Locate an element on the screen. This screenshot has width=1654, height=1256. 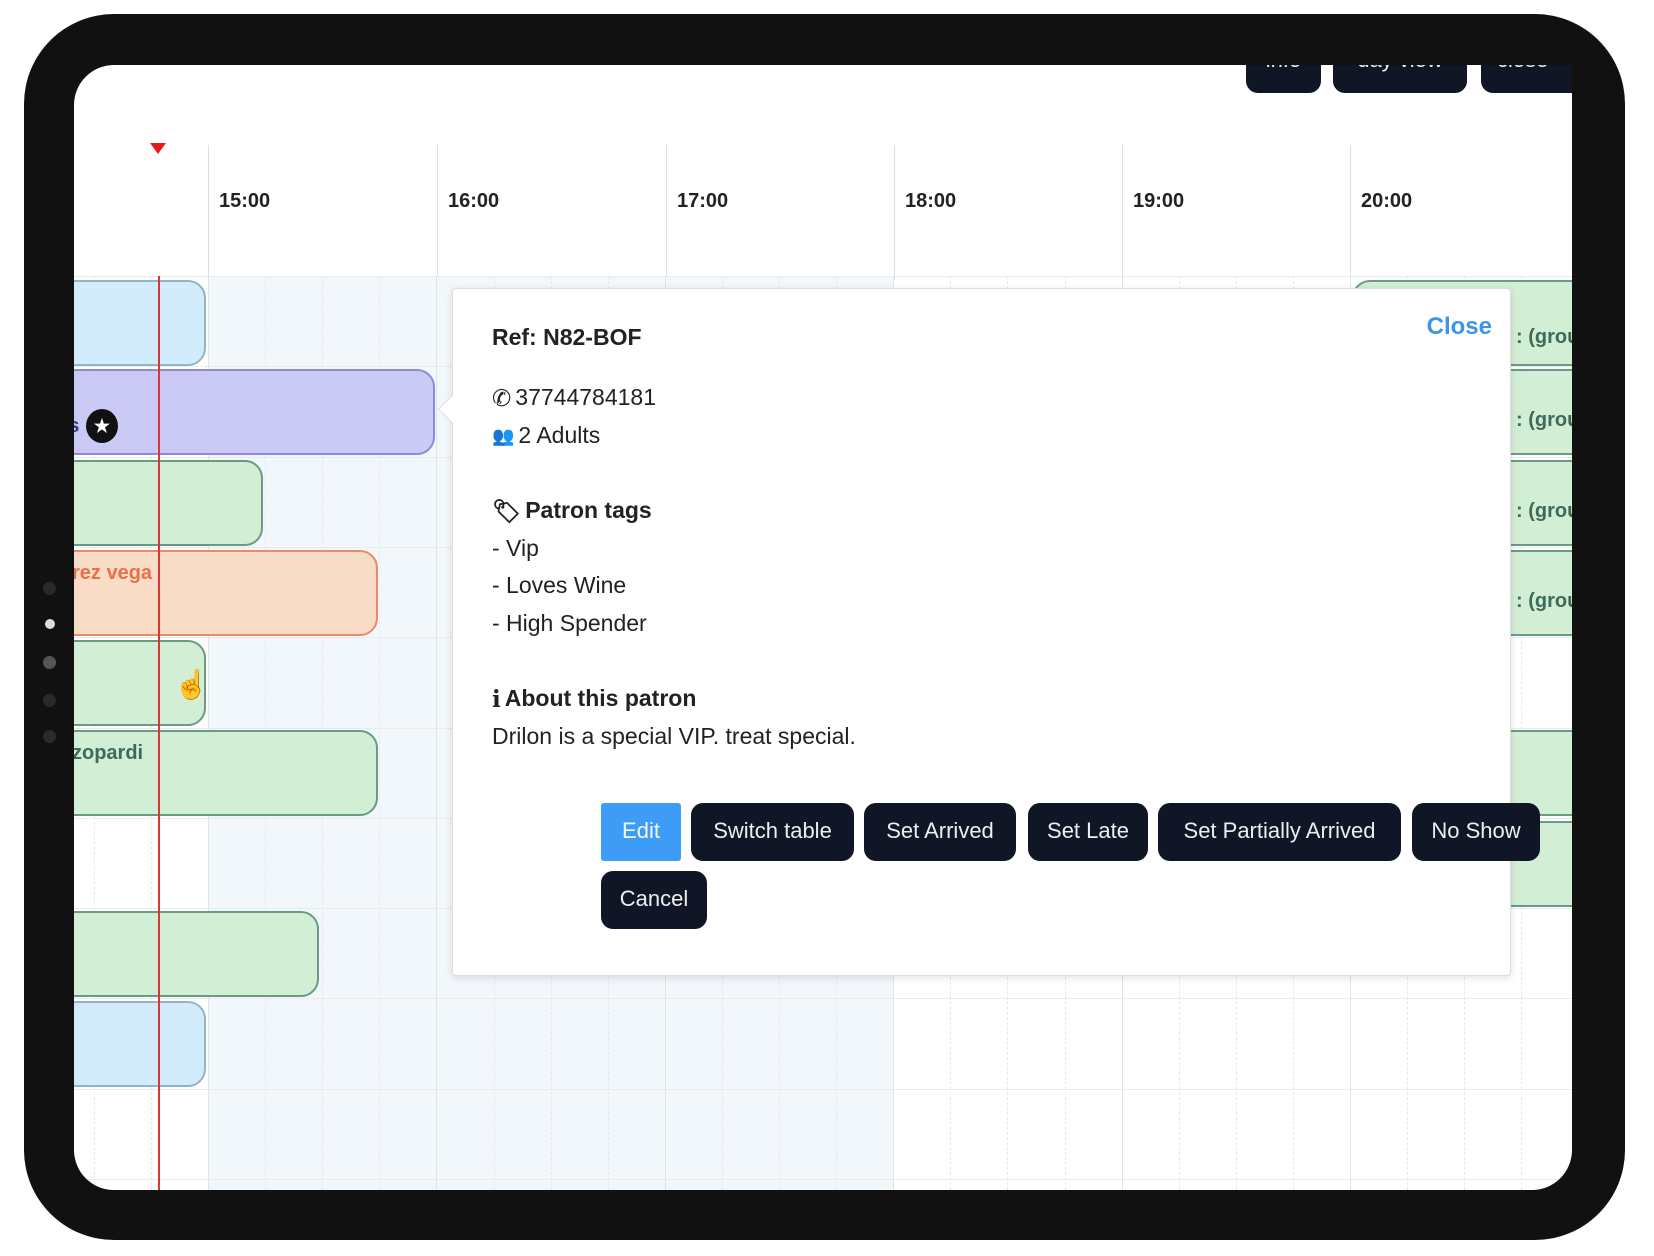
hour-column: 18:00 is located at coordinates (925, 212).